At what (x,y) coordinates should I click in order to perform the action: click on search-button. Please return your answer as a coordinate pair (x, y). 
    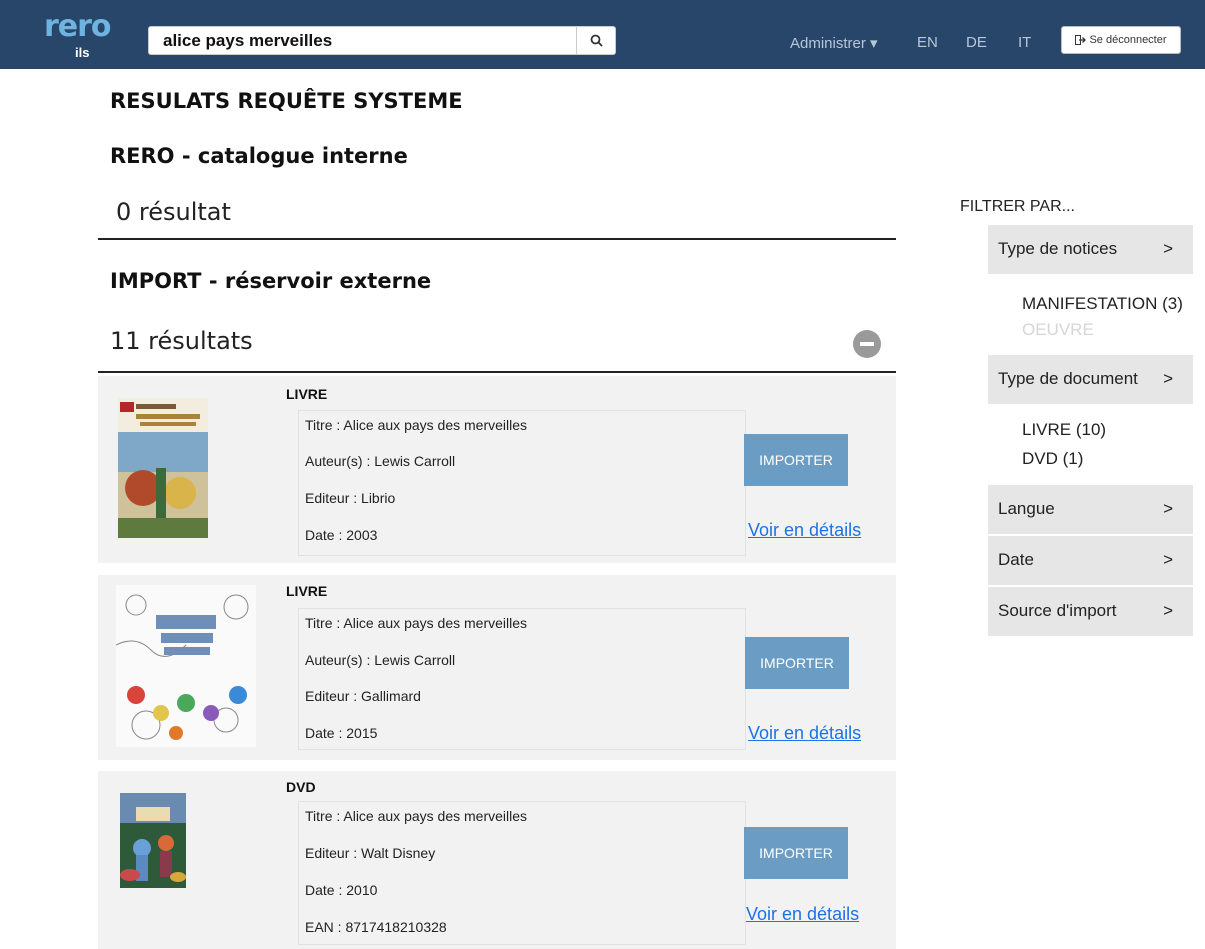
    Looking at the image, I should click on (595, 40).